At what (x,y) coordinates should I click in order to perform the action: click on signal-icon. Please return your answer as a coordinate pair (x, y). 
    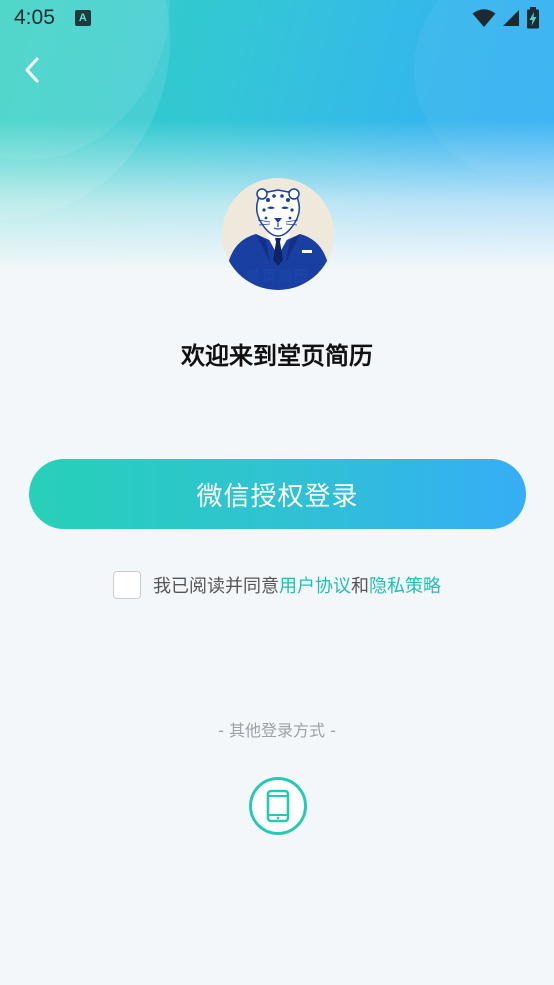
    Looking at the image, I should click on (511, 18).